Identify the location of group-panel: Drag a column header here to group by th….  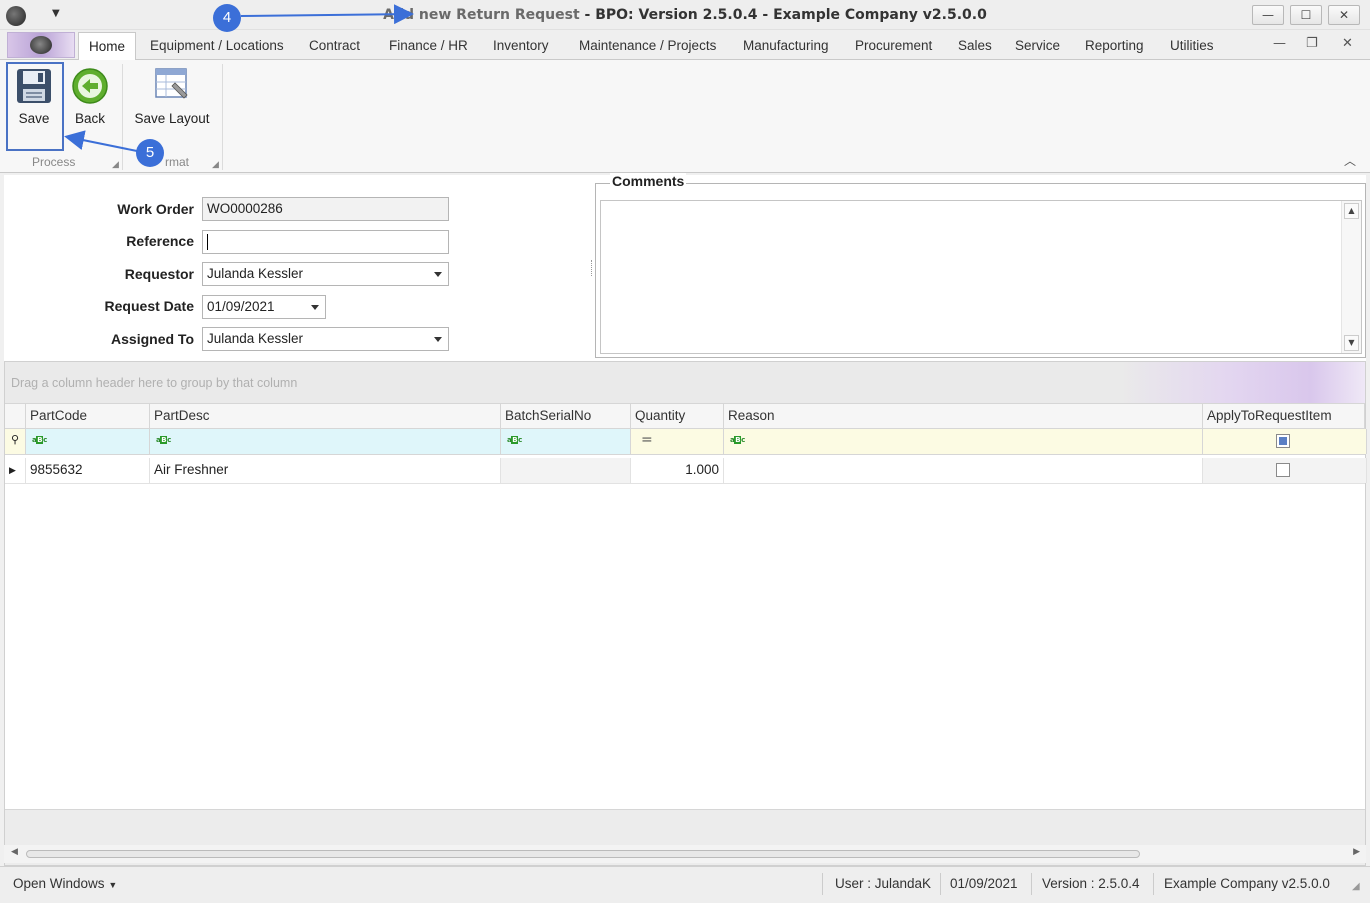
(685, 382).